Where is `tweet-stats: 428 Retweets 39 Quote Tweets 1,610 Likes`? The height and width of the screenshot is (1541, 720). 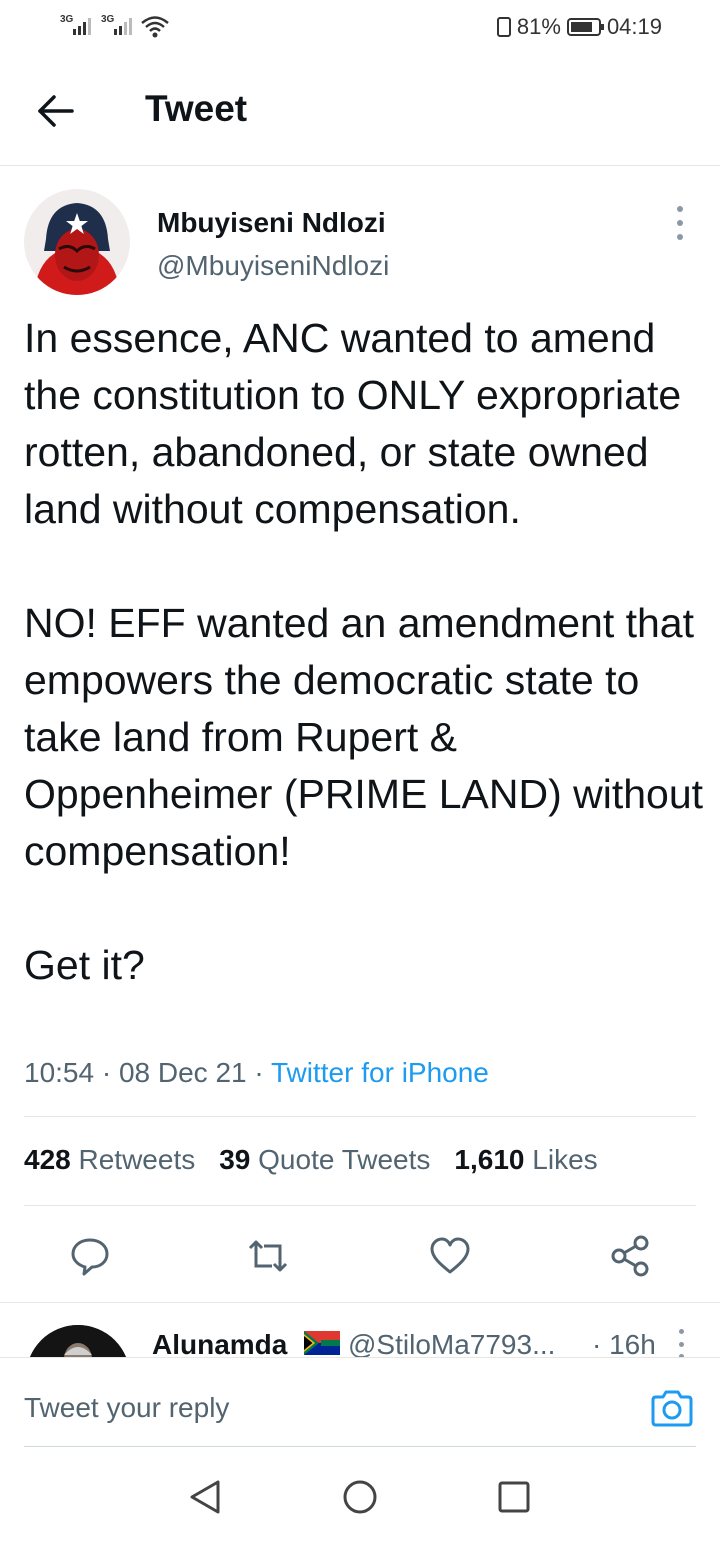 tweet-stats: 428 Retweets 39 Quote Tweets 1,610 Likes is located at coordinates (323, 1160).